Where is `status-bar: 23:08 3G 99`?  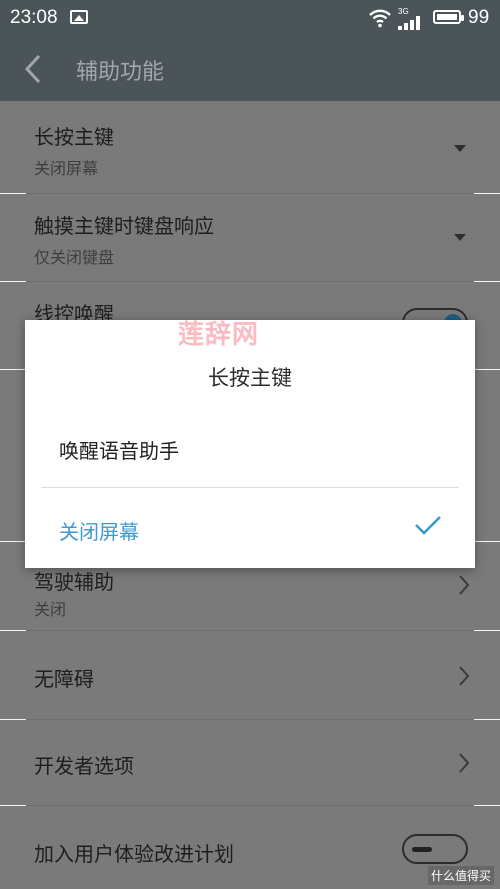 status-bar: 23:08 3G 99 is located at coordinates (250, 18).